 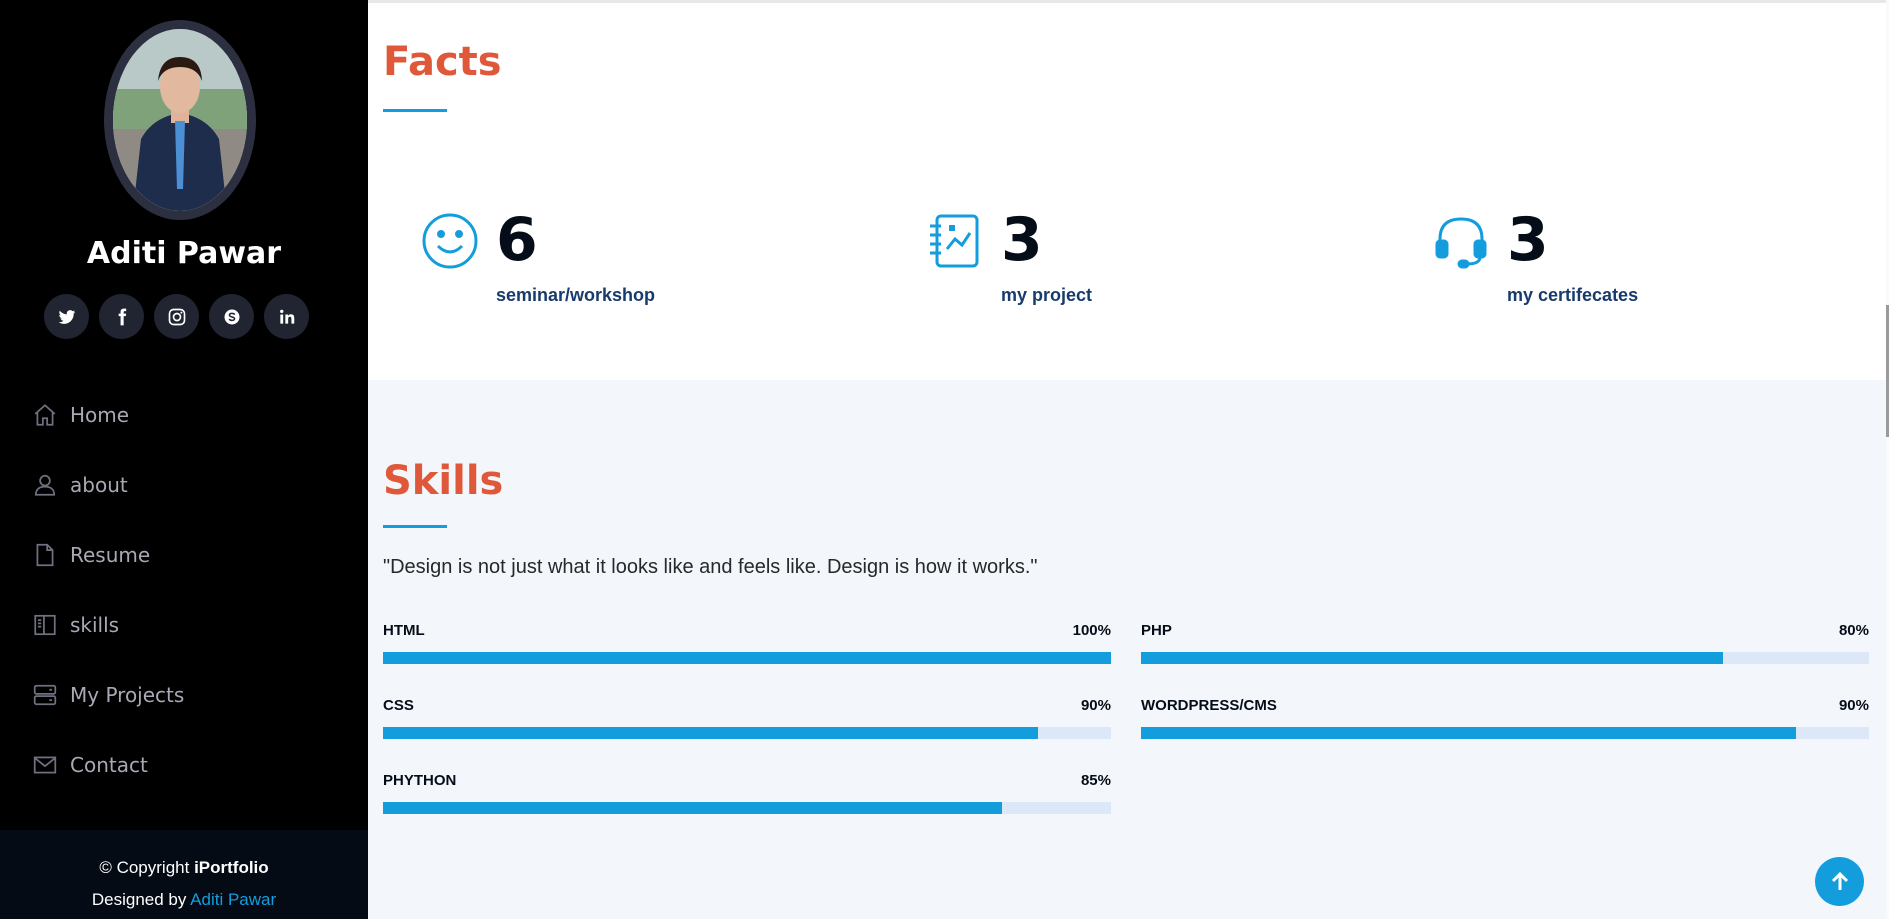 I want to click on skill-percent: 80%, so click(x=1853, y=630).